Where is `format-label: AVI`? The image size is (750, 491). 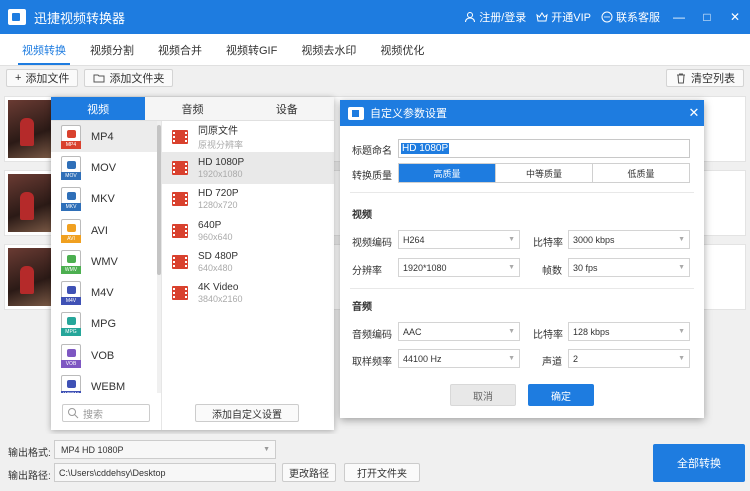 format-label: AVI is located at coordinates (99, 230).